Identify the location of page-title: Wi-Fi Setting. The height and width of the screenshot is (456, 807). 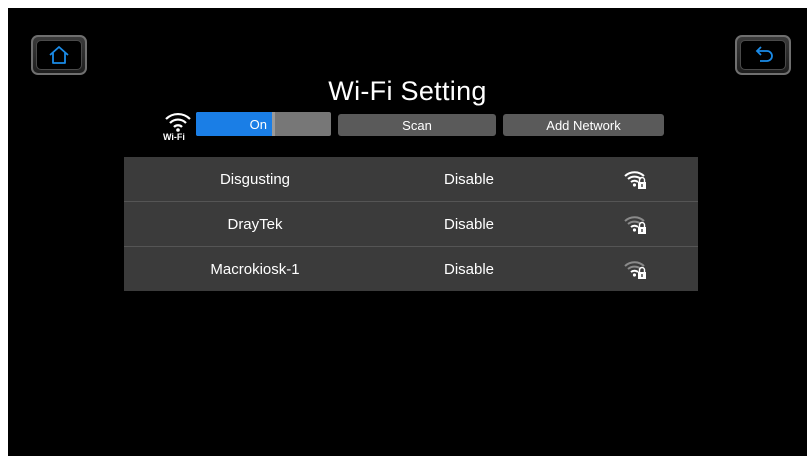
(407, 91).